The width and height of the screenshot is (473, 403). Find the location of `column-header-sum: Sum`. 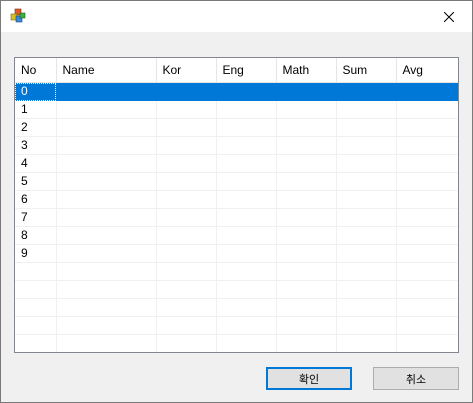

column-header-sum: Sum is located at coordinates (366, 70).